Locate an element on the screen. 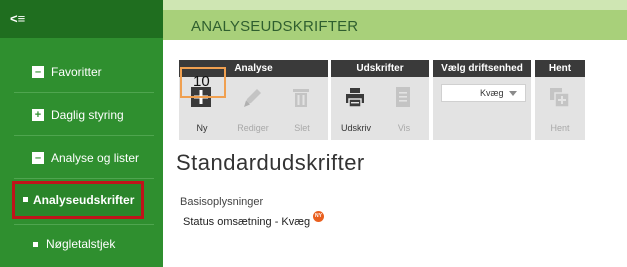 The height and width of the screenshot is (267, 627). print-button-label: Udskriv is located at coordinates (355, 128).